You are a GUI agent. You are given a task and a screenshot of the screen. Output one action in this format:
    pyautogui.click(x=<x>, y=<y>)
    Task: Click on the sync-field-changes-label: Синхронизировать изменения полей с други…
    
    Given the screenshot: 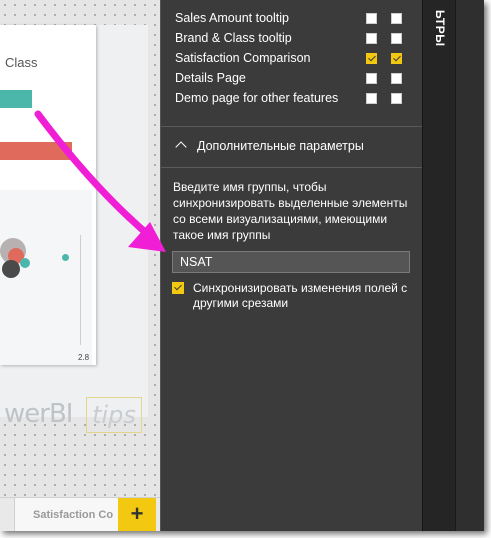 What is the action you would take?
    pyautogui.click(x=300, y=295)
    